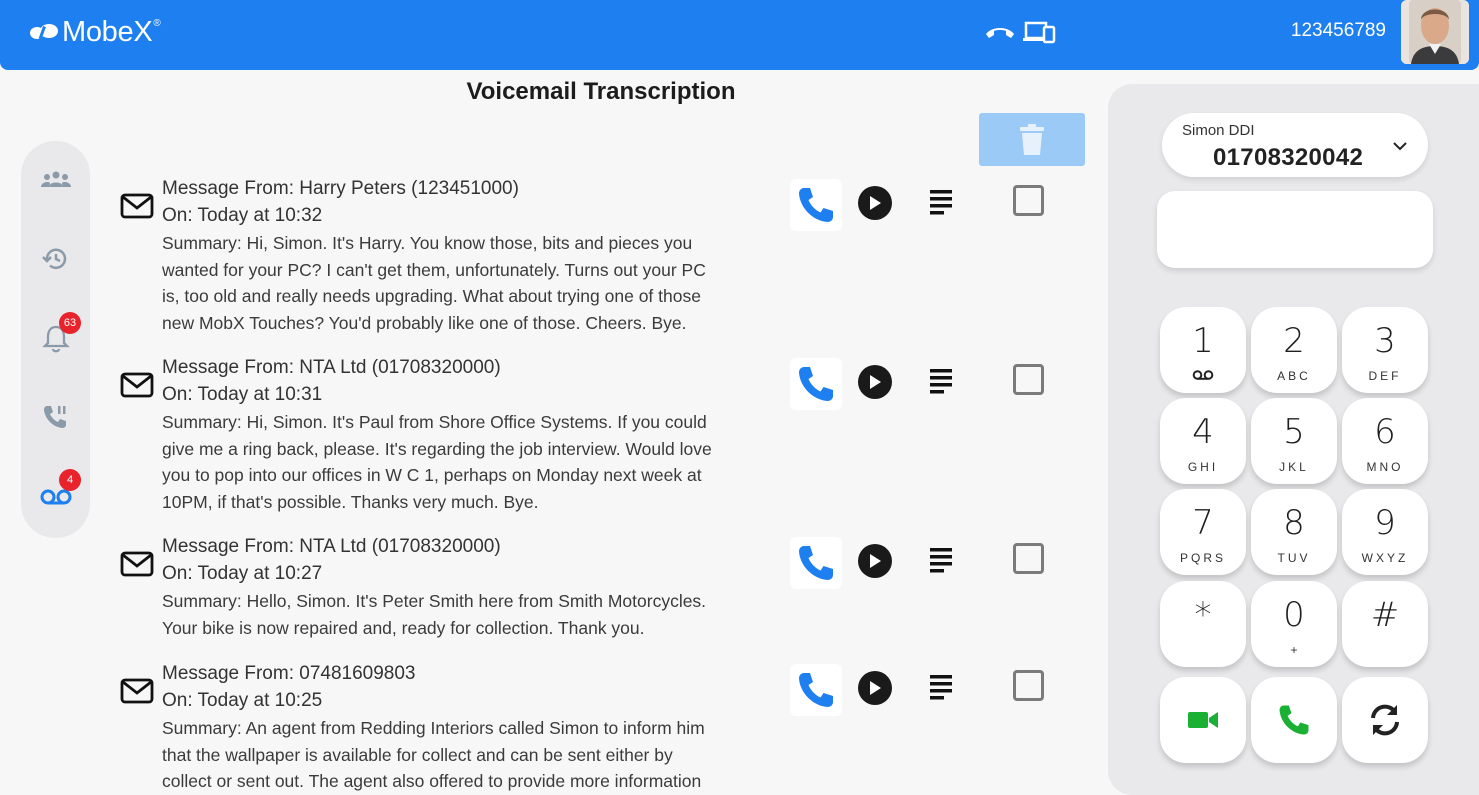 This screenshot has width=1479, height=795. Describe the element at coordinates (1294, 558) in the screenshot. I see `key-letters: TUV` at that location.